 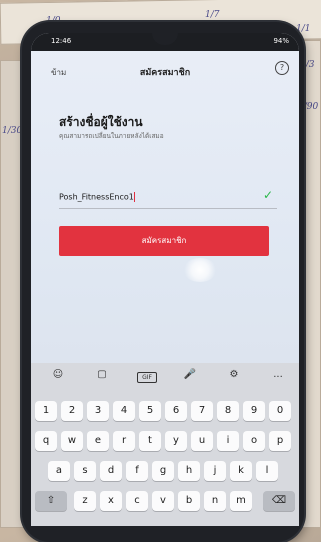 What do you see at coordinates (137, 501) in the screenshot?
I see `key-c: c` at bounding box center [137, 501].